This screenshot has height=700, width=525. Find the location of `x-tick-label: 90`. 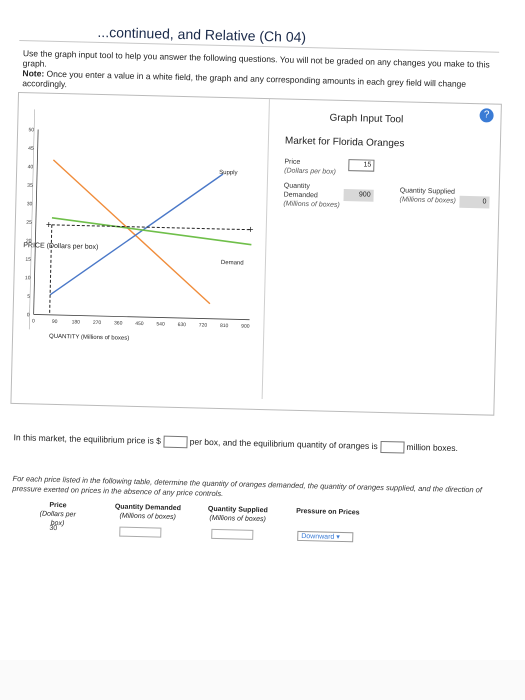

x-tick-label: 90 is located at coordinates (55, 322).